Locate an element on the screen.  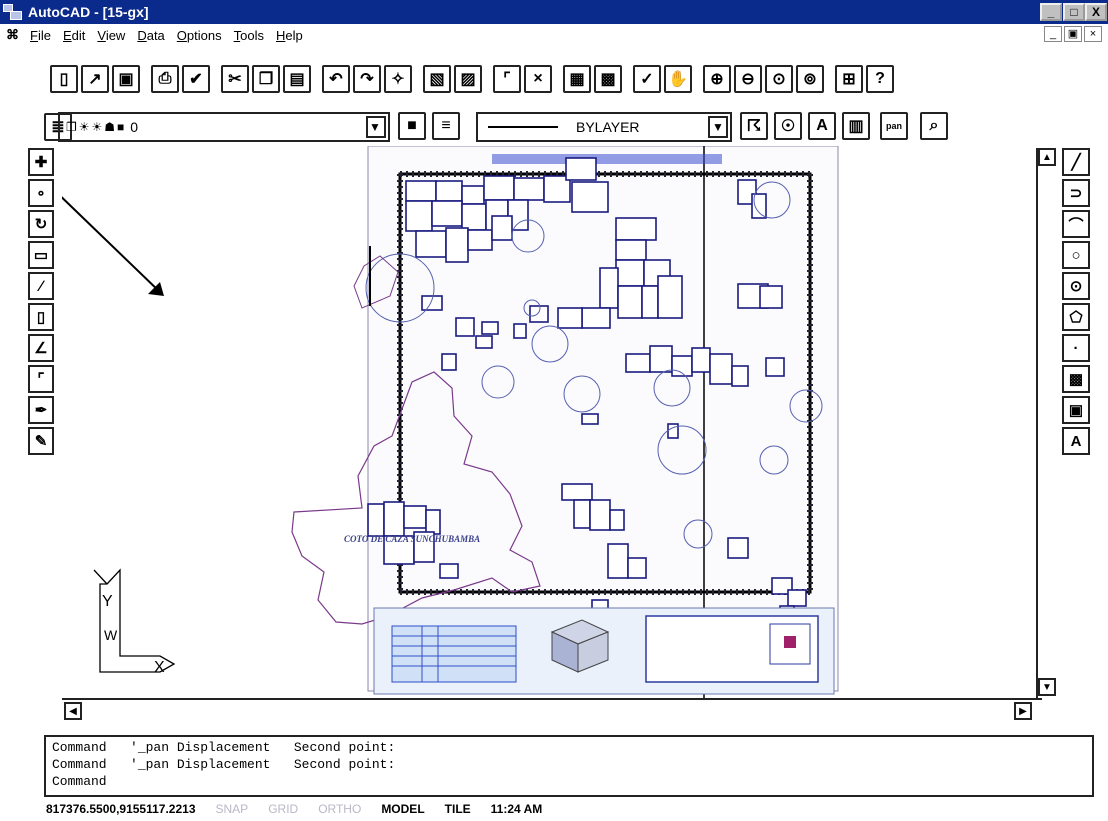
clock: 11:24 AM is located at coordinates (516, 809).